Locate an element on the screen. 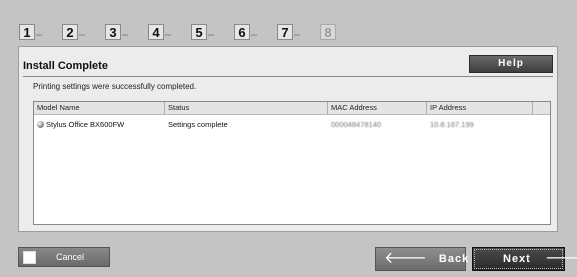 Image resolution: width=577 pixels, height=277 pixels. step-number: 7 is located at coordinates (285, 32).